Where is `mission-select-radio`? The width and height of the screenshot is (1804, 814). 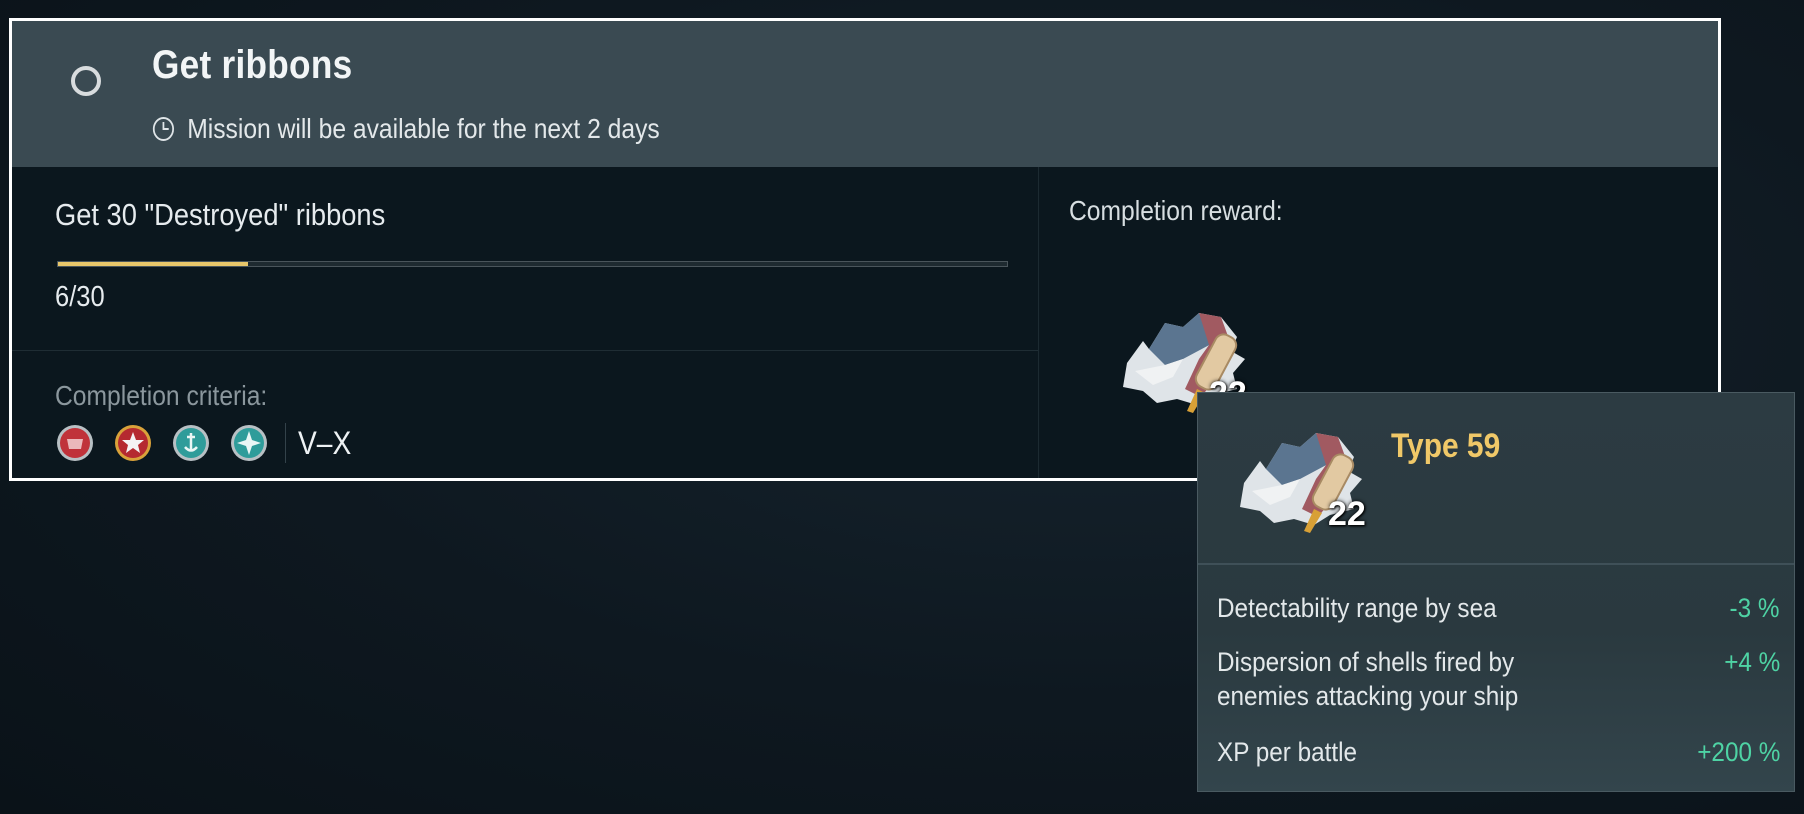 mission-select-radio is located at coordinates (86, 81).